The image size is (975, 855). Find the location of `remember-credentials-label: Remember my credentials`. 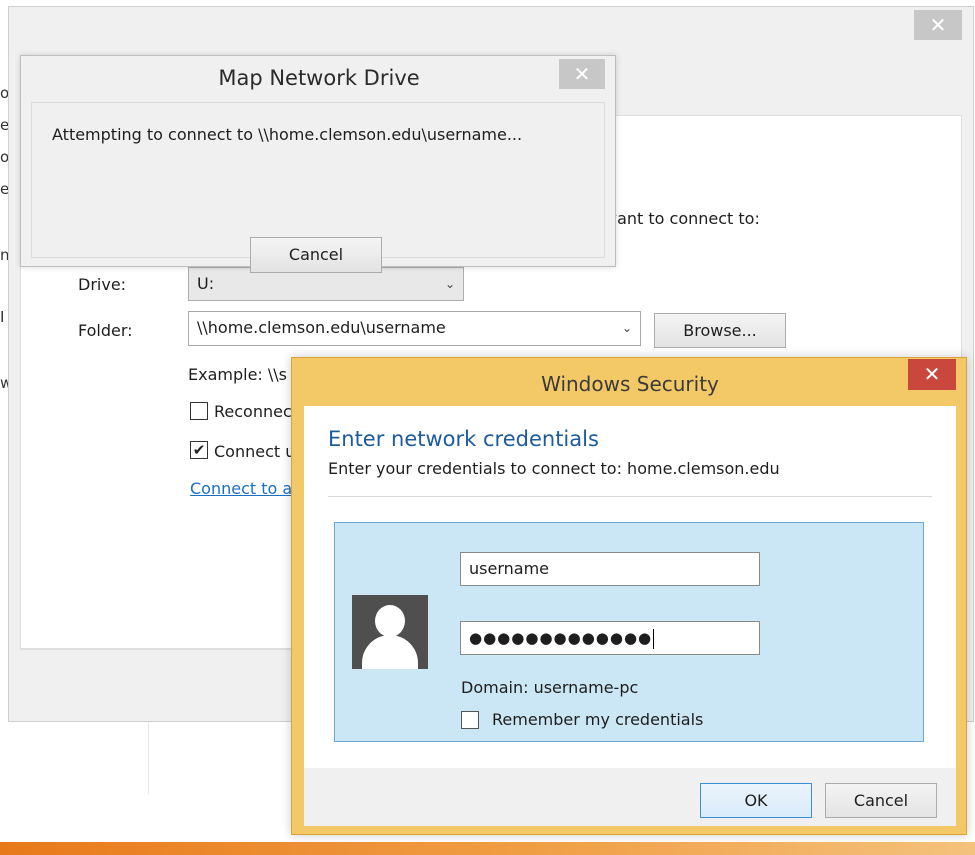

remember-credentials-label: Remember my credentials is located at coordinates (598, 719).